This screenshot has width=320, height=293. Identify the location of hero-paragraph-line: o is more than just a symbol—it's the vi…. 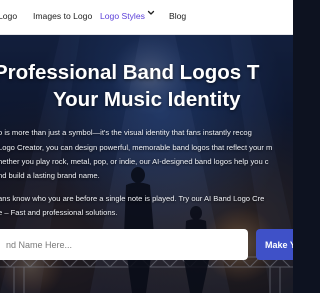
(126, 132).